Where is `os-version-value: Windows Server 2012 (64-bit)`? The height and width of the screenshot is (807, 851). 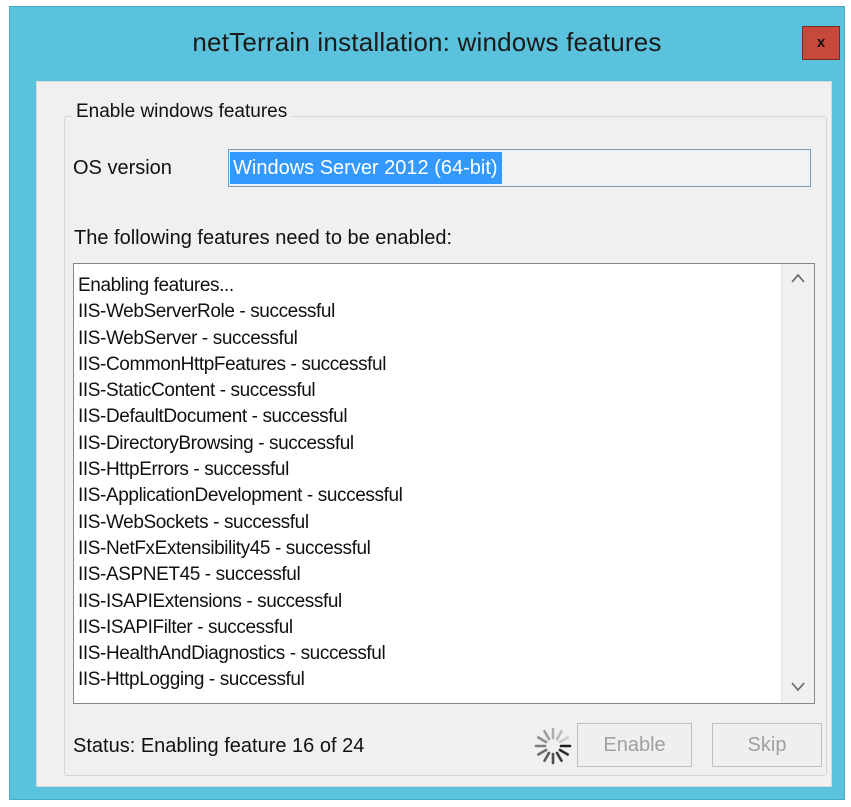 os-version-value: Windows Server 2012 (64-bit) is located at coordinates (366, 168).